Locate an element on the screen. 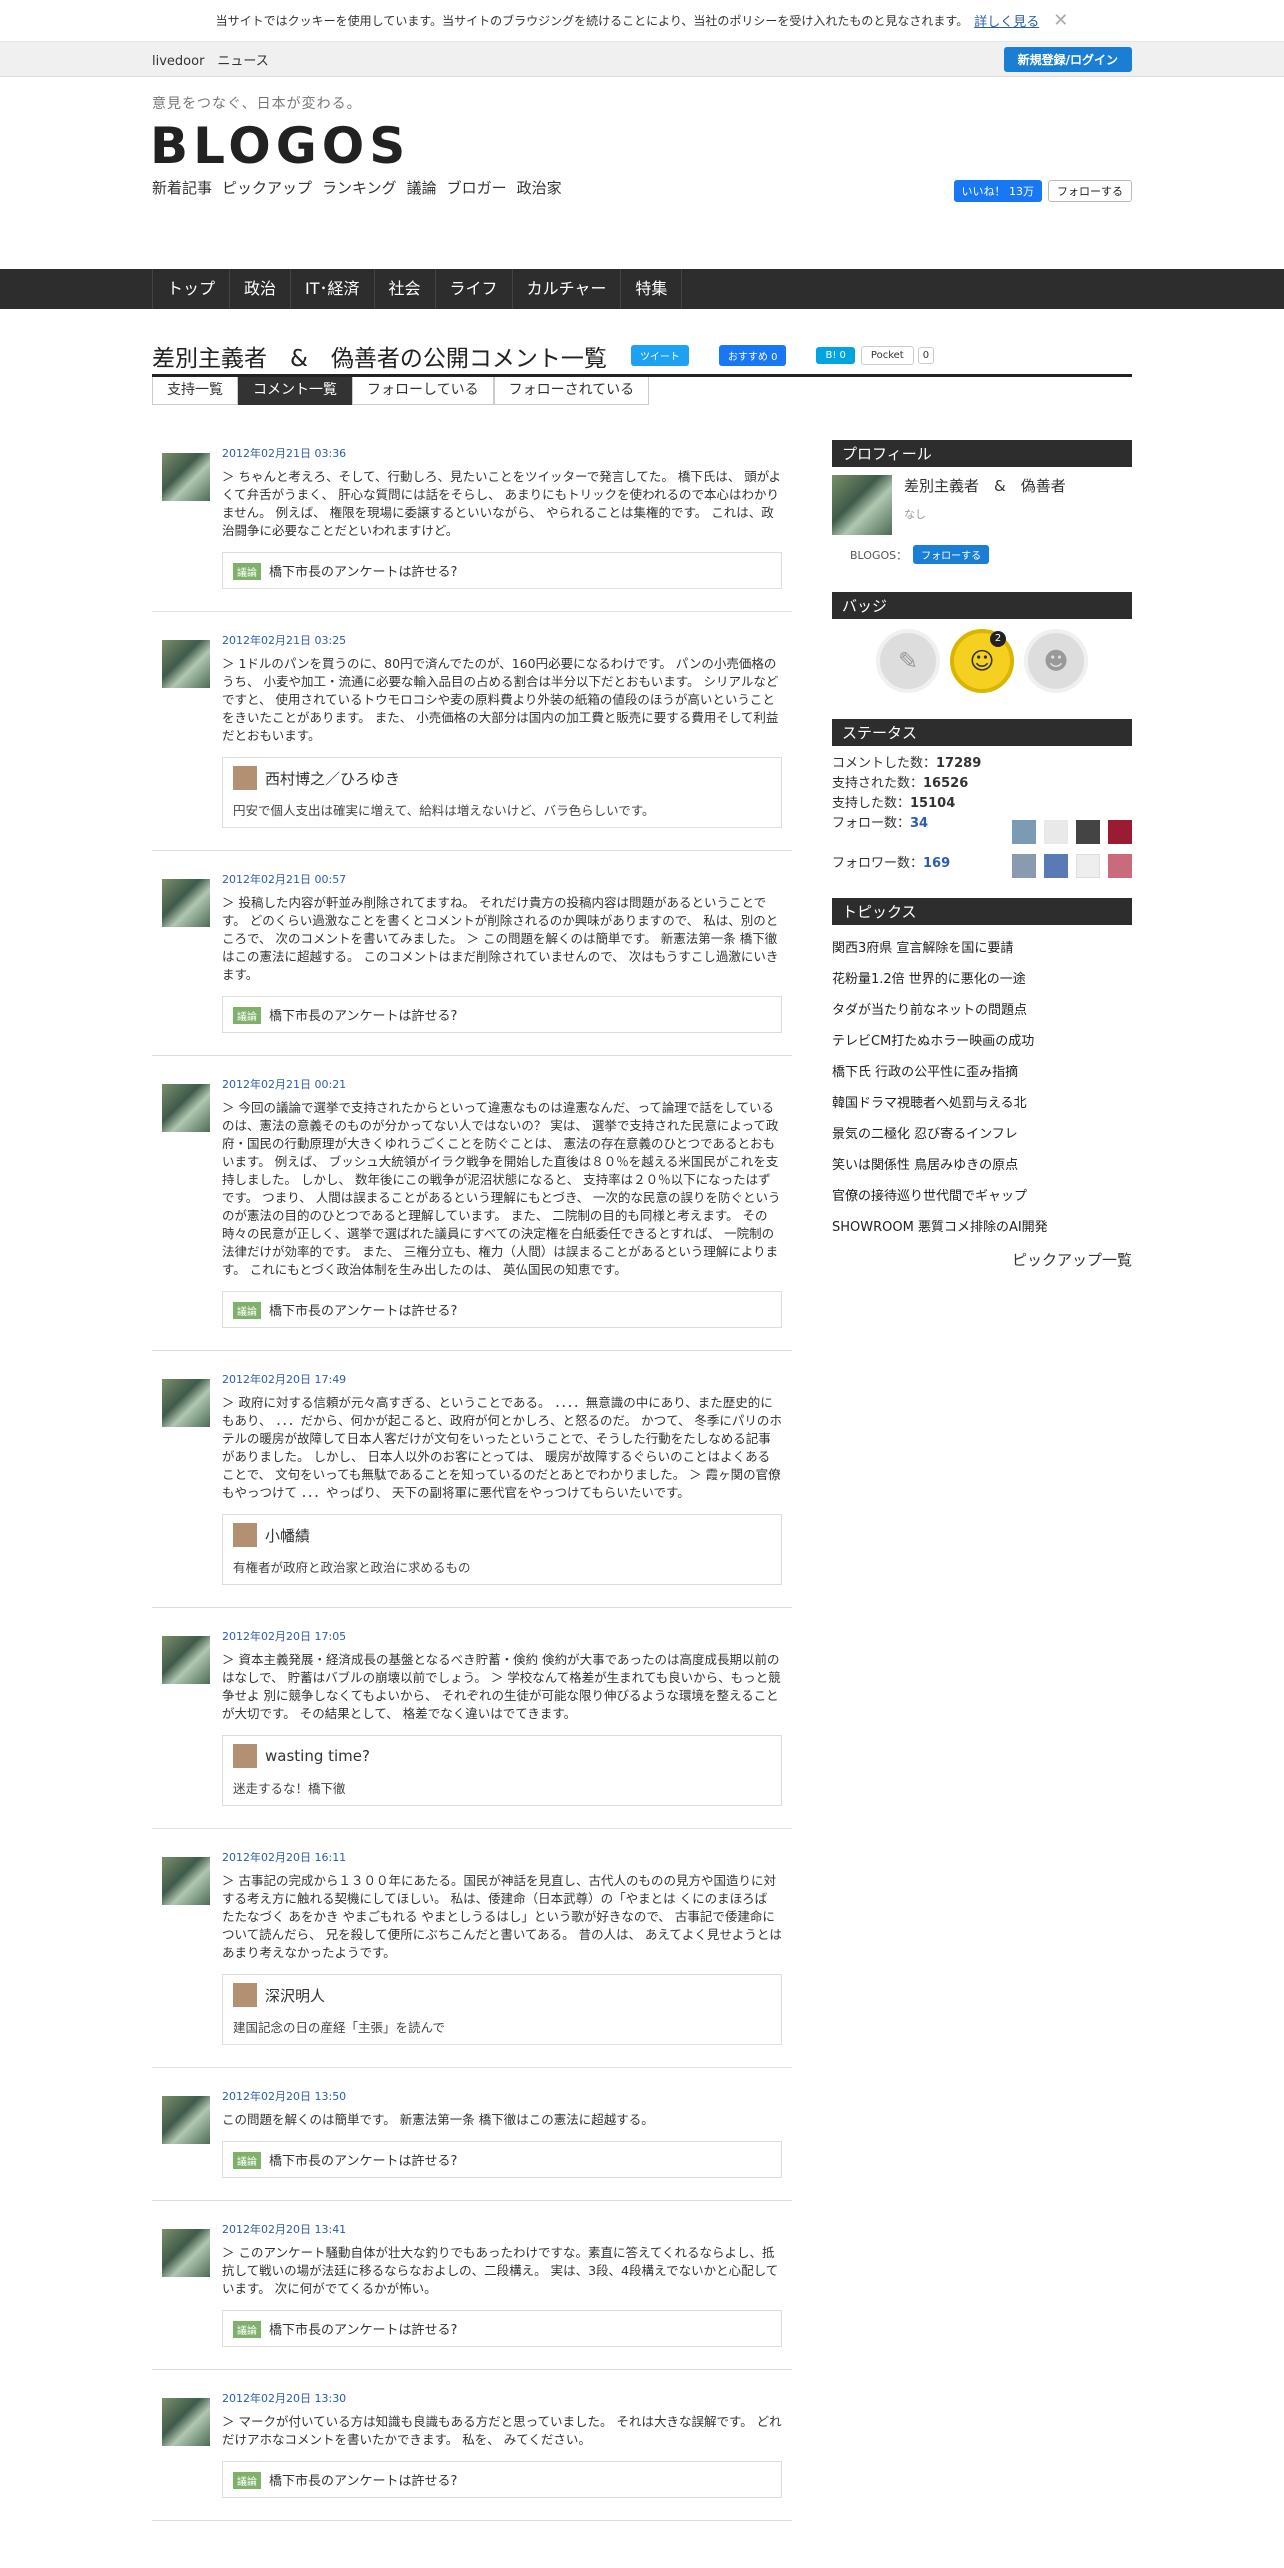 The image size is (1284, 2568). blogos-logo: BLOGOS is located at coordinates (280, 146).